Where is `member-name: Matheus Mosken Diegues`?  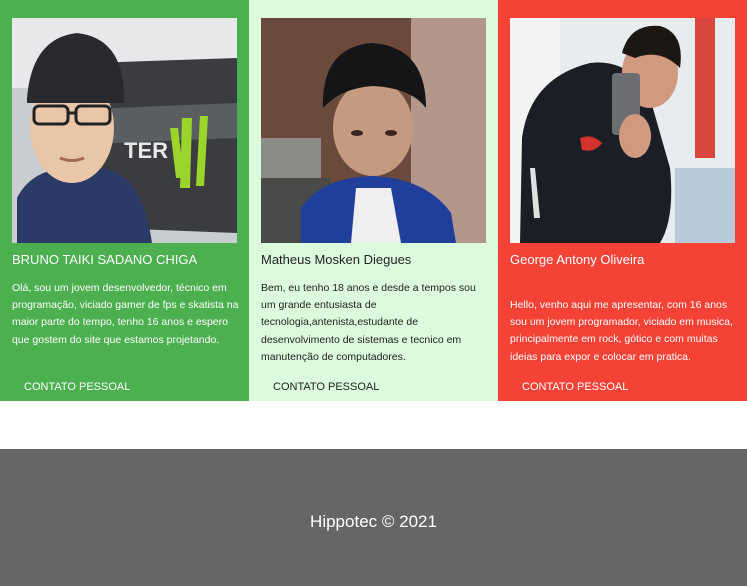 member-name: Matheus Mosken Diegues is located at coordinates (336, 259).